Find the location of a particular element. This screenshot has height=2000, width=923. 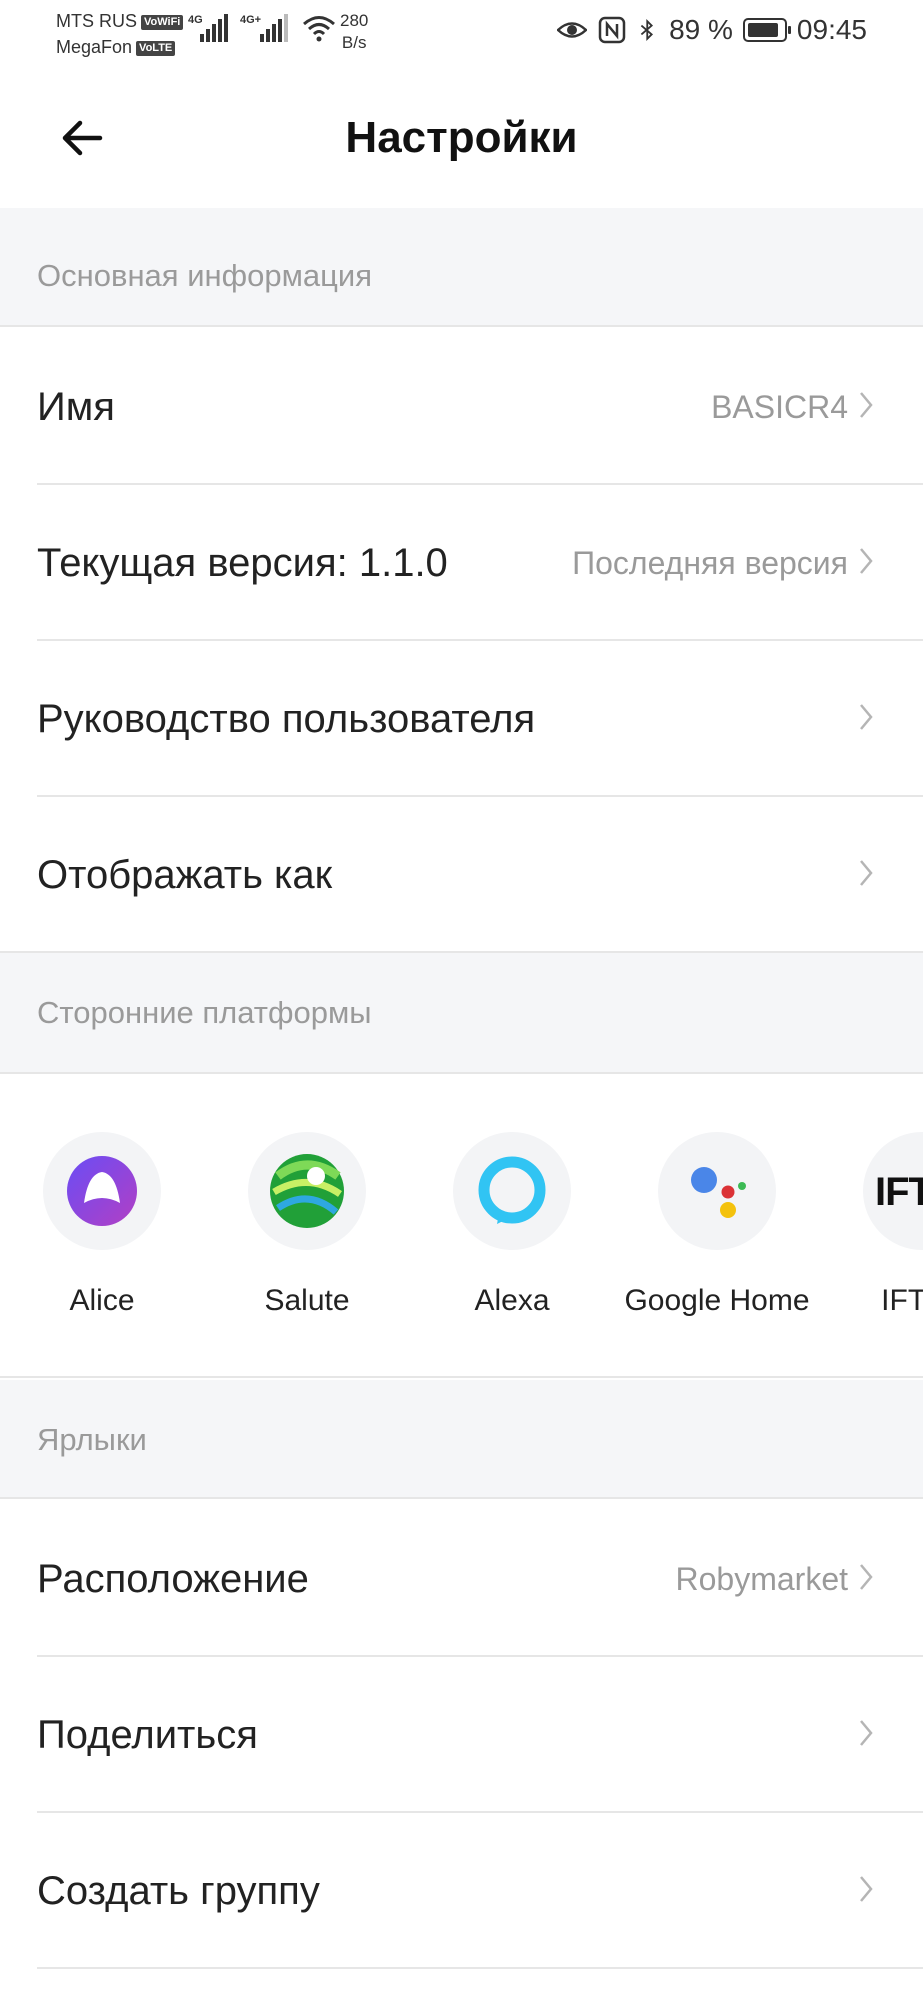

platform-google-home: Google Home is located at coordinates (717, 1225).